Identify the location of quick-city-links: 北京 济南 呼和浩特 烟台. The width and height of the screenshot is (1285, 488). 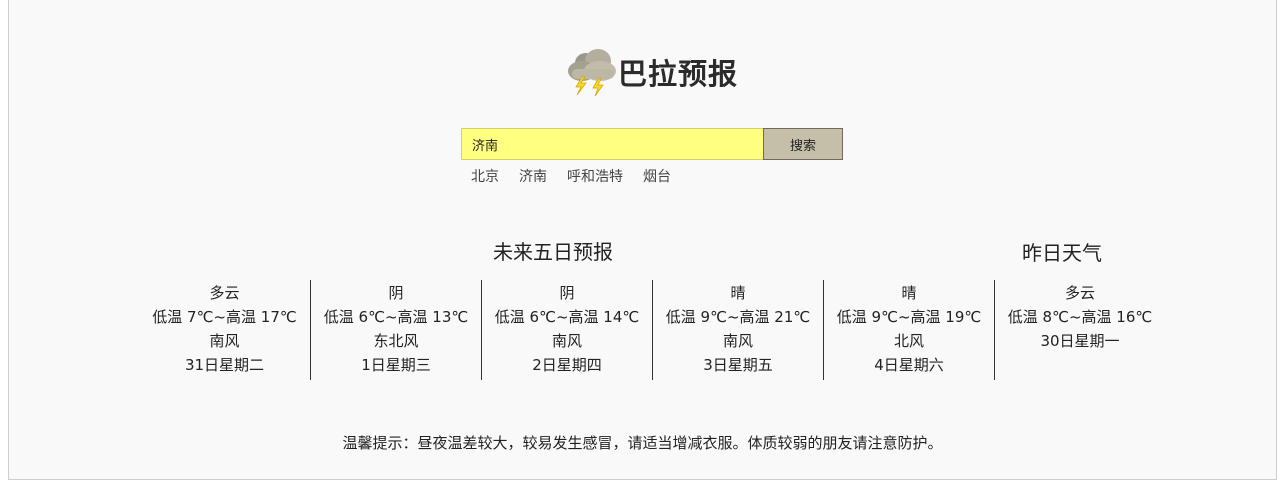
(571, 176).